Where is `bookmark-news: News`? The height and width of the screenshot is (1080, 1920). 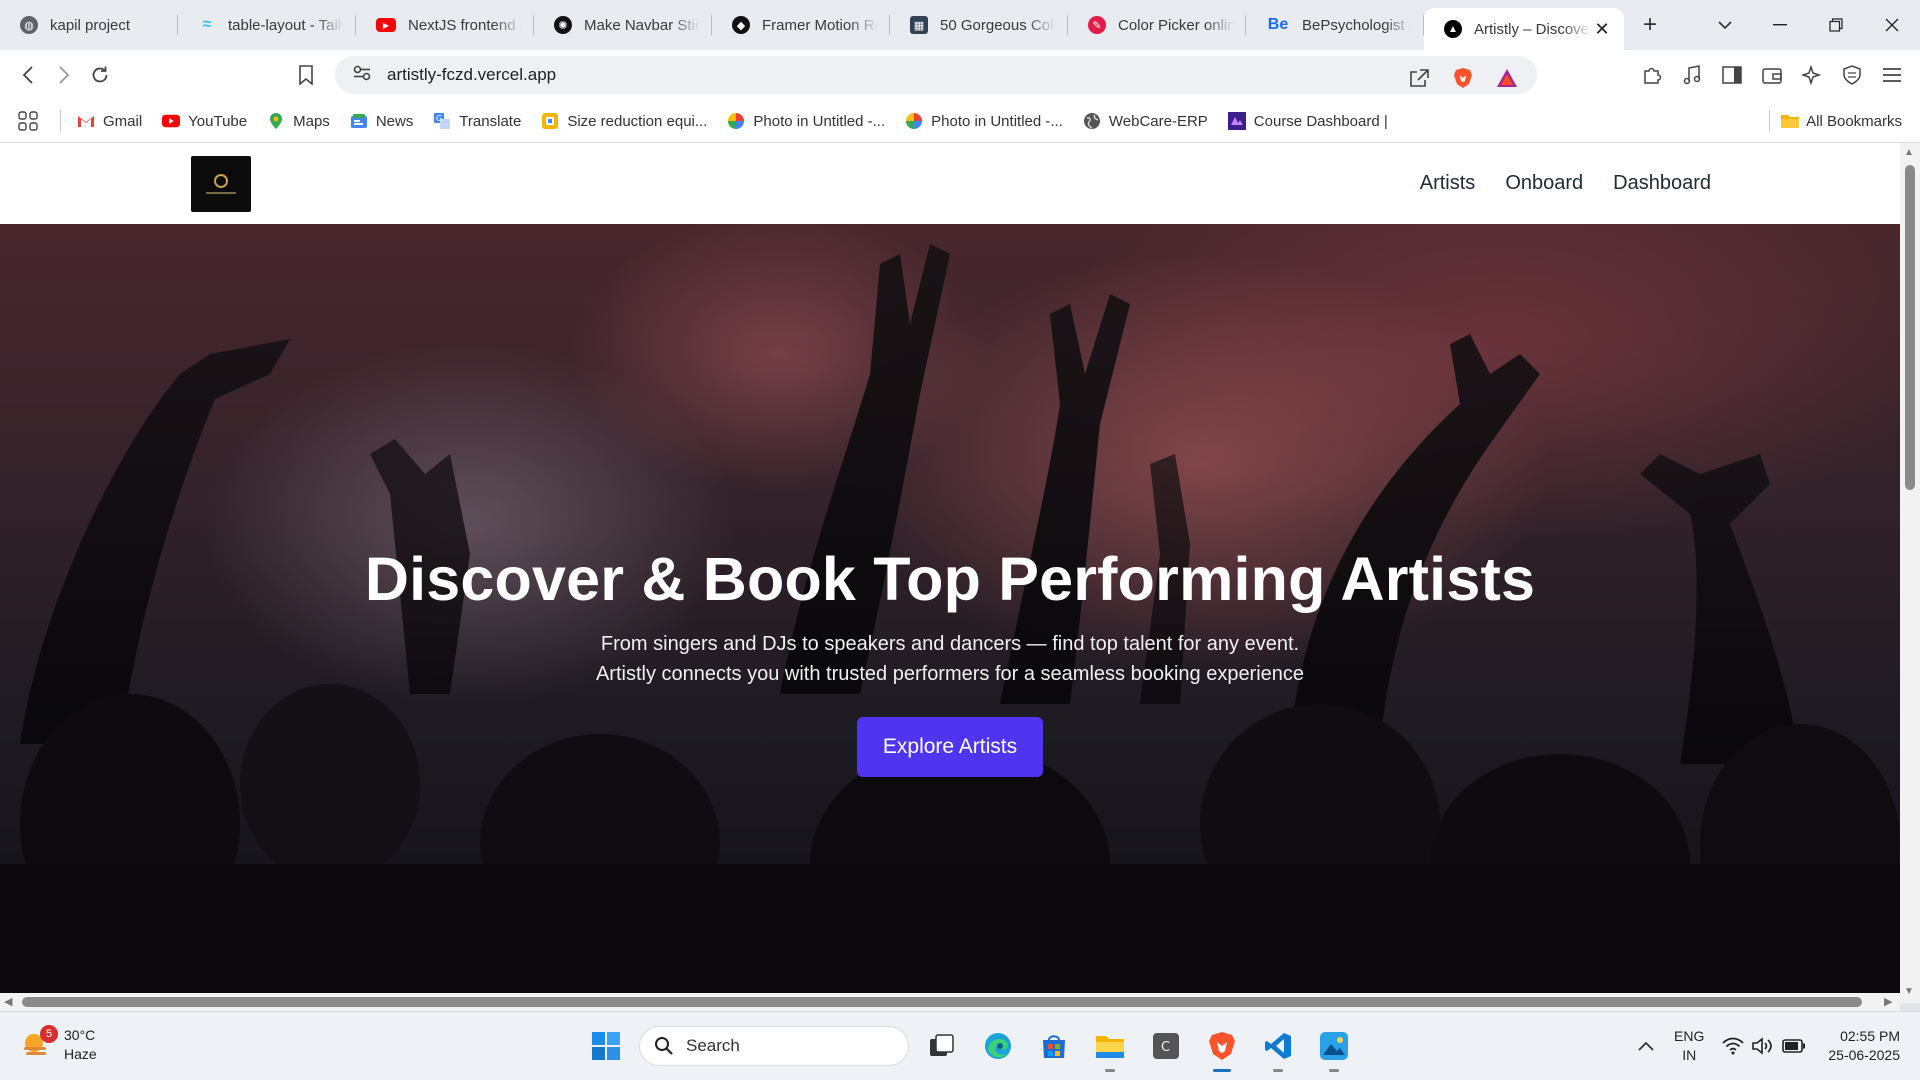 bookmark-news: News is located at coordinates (381, 121).